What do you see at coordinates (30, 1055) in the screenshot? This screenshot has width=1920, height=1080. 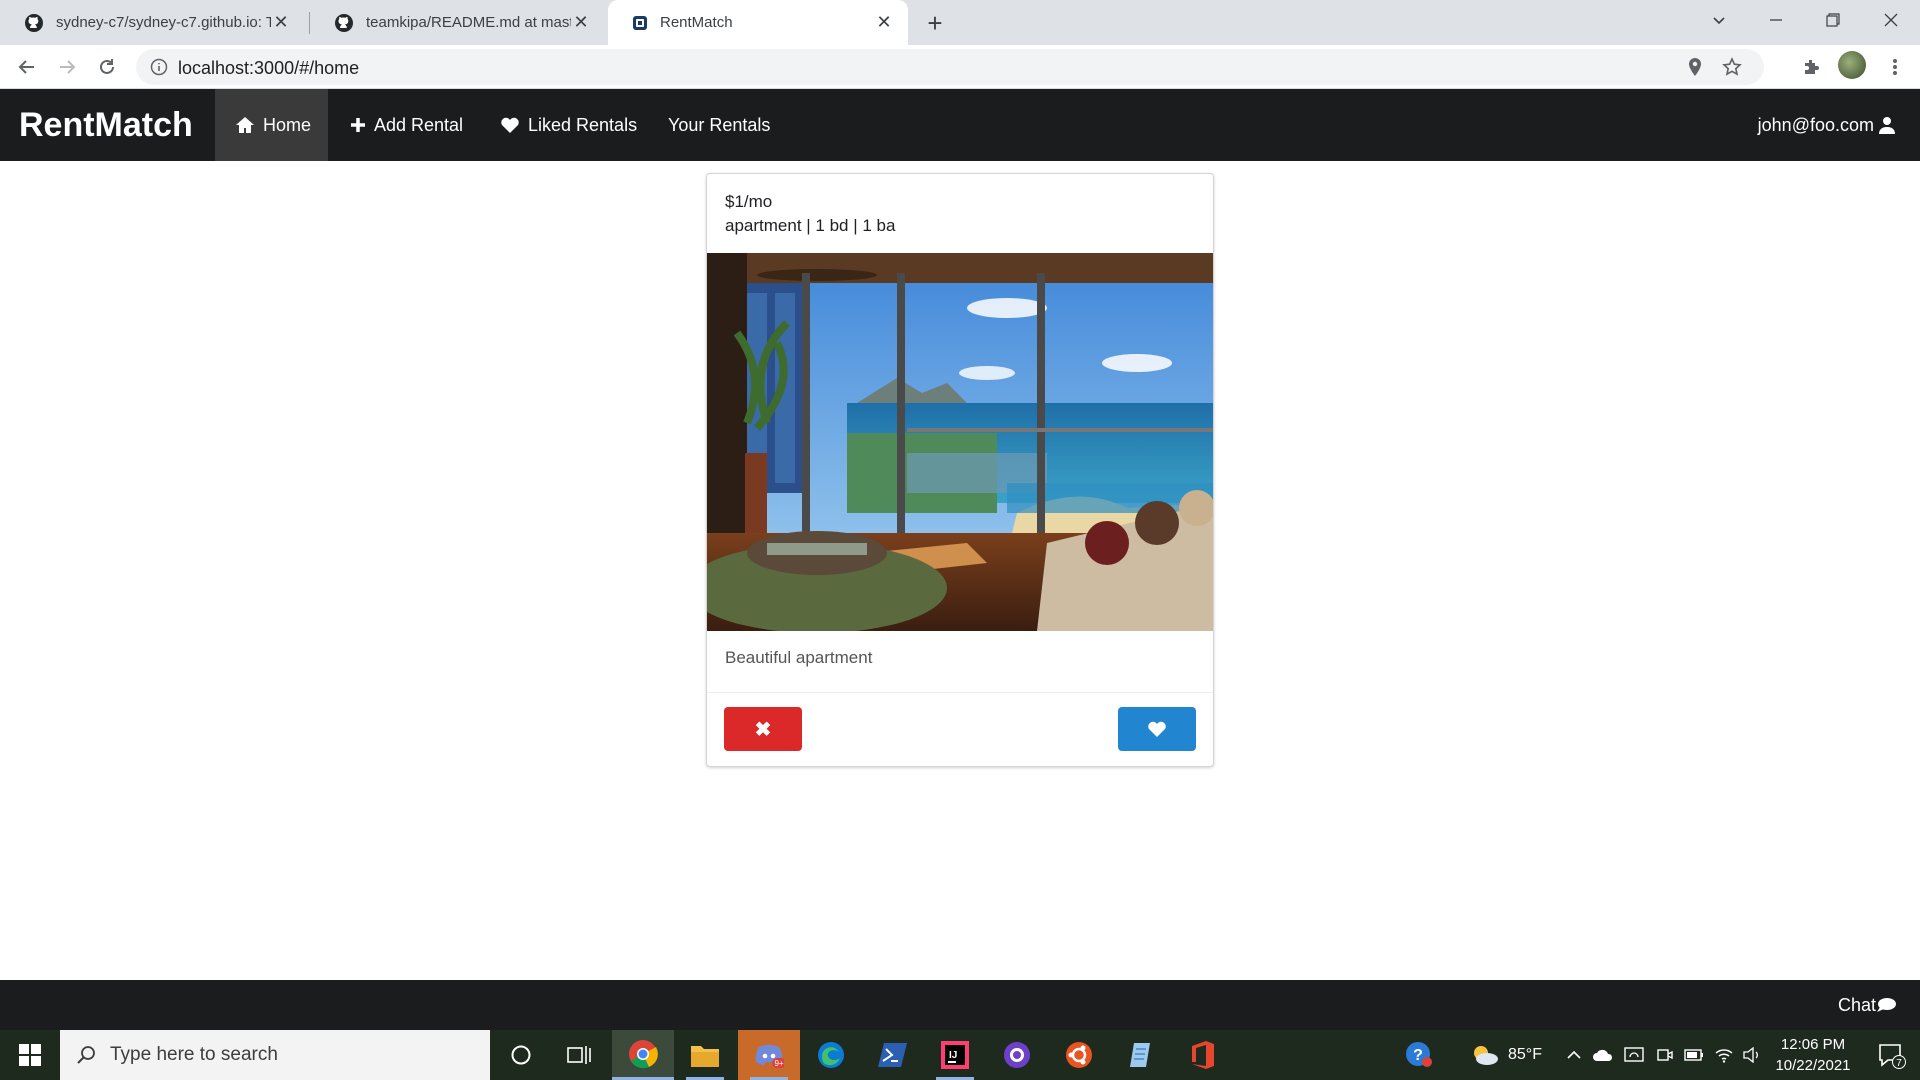 I see `windows-start-icon` at bounding box center [30, 1055].